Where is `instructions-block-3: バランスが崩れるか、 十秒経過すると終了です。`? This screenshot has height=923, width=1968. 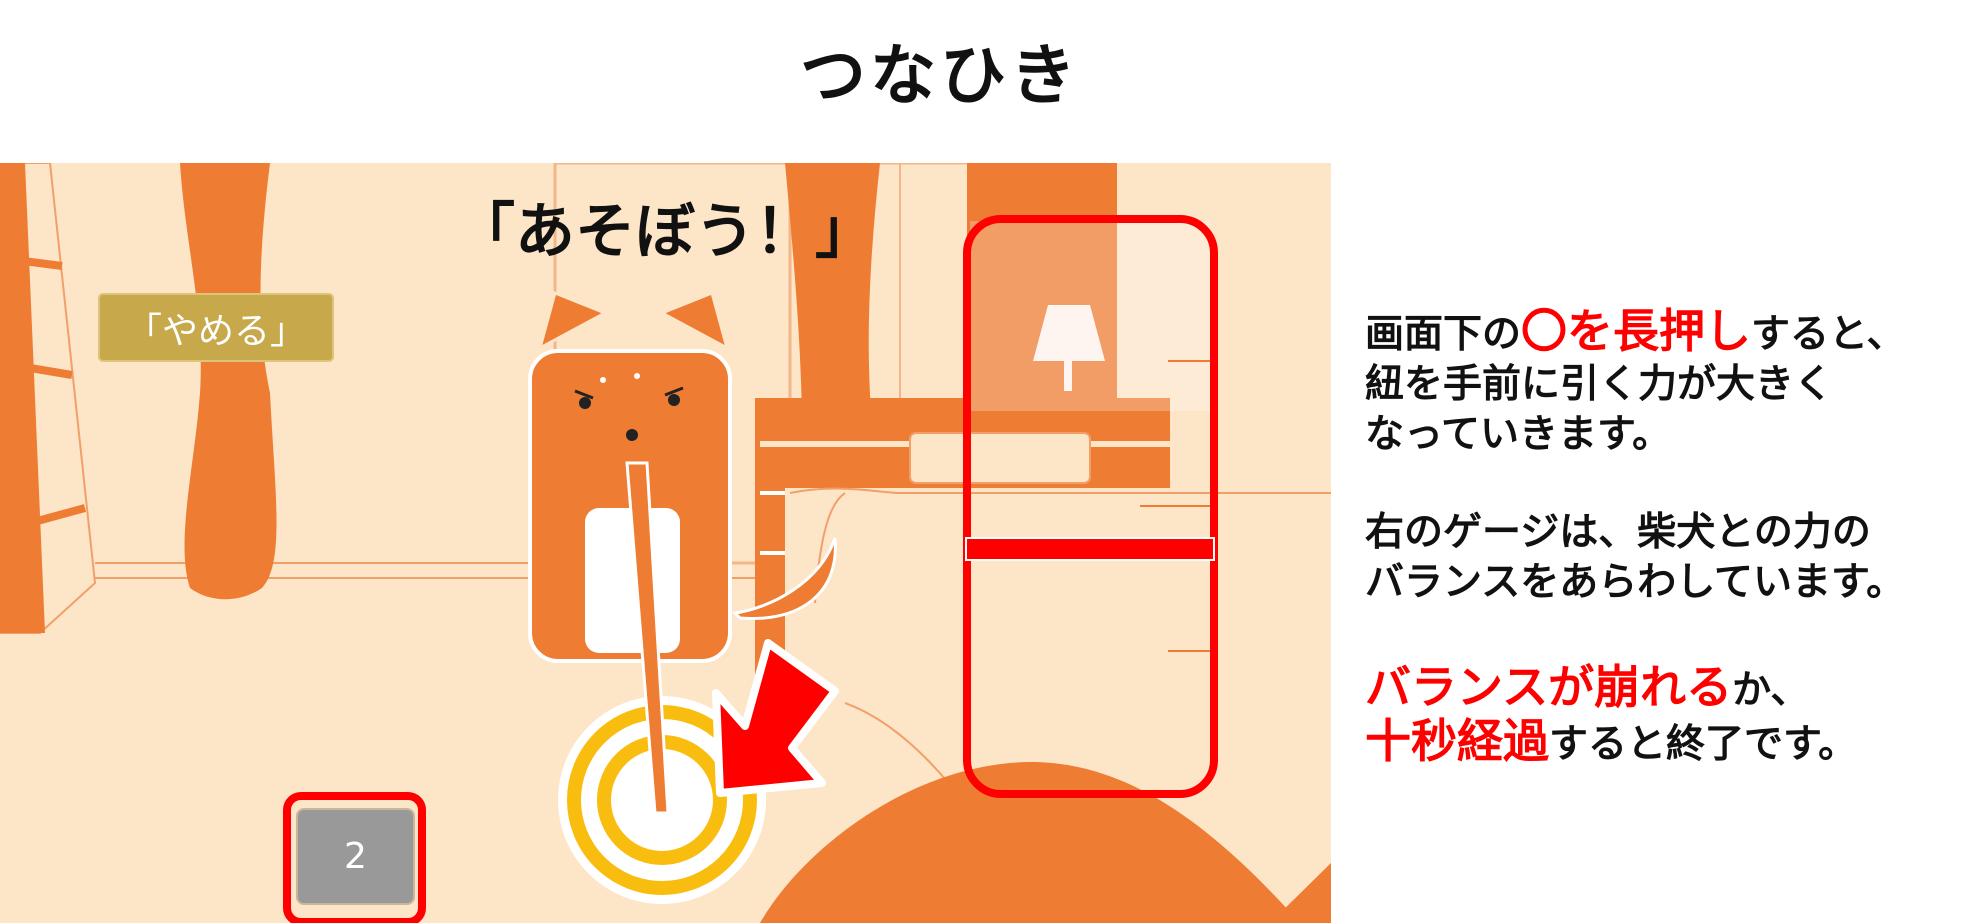
instructions-block-3: バランスが崩れるか、 十秒経過すると終了です。 is located at coordinates (1611, 716).